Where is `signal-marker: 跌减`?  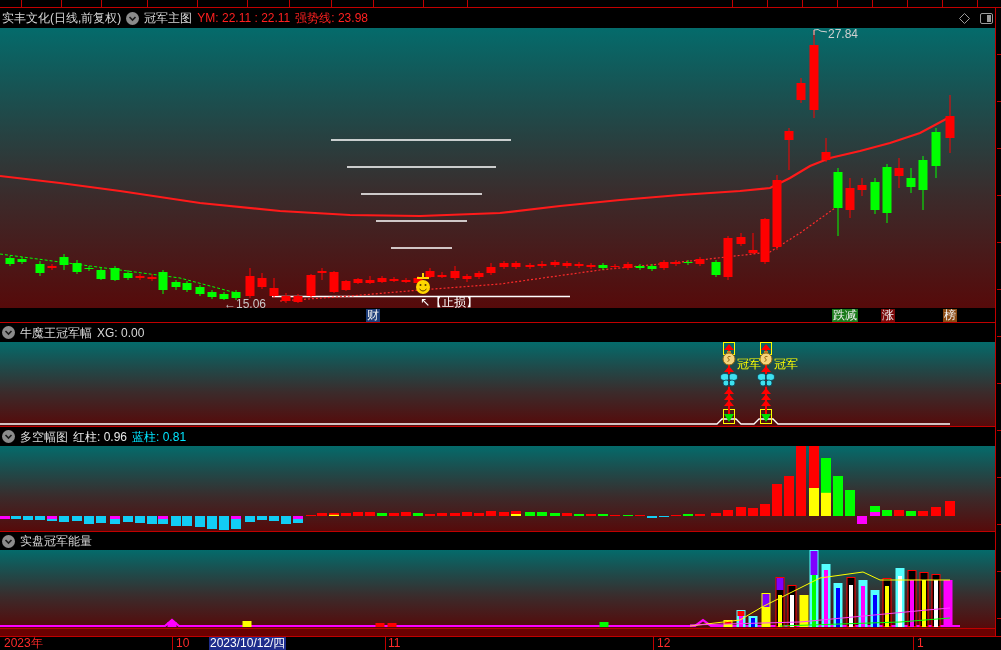
signal-marker: 跌减 is located at coordinates (845, 315).